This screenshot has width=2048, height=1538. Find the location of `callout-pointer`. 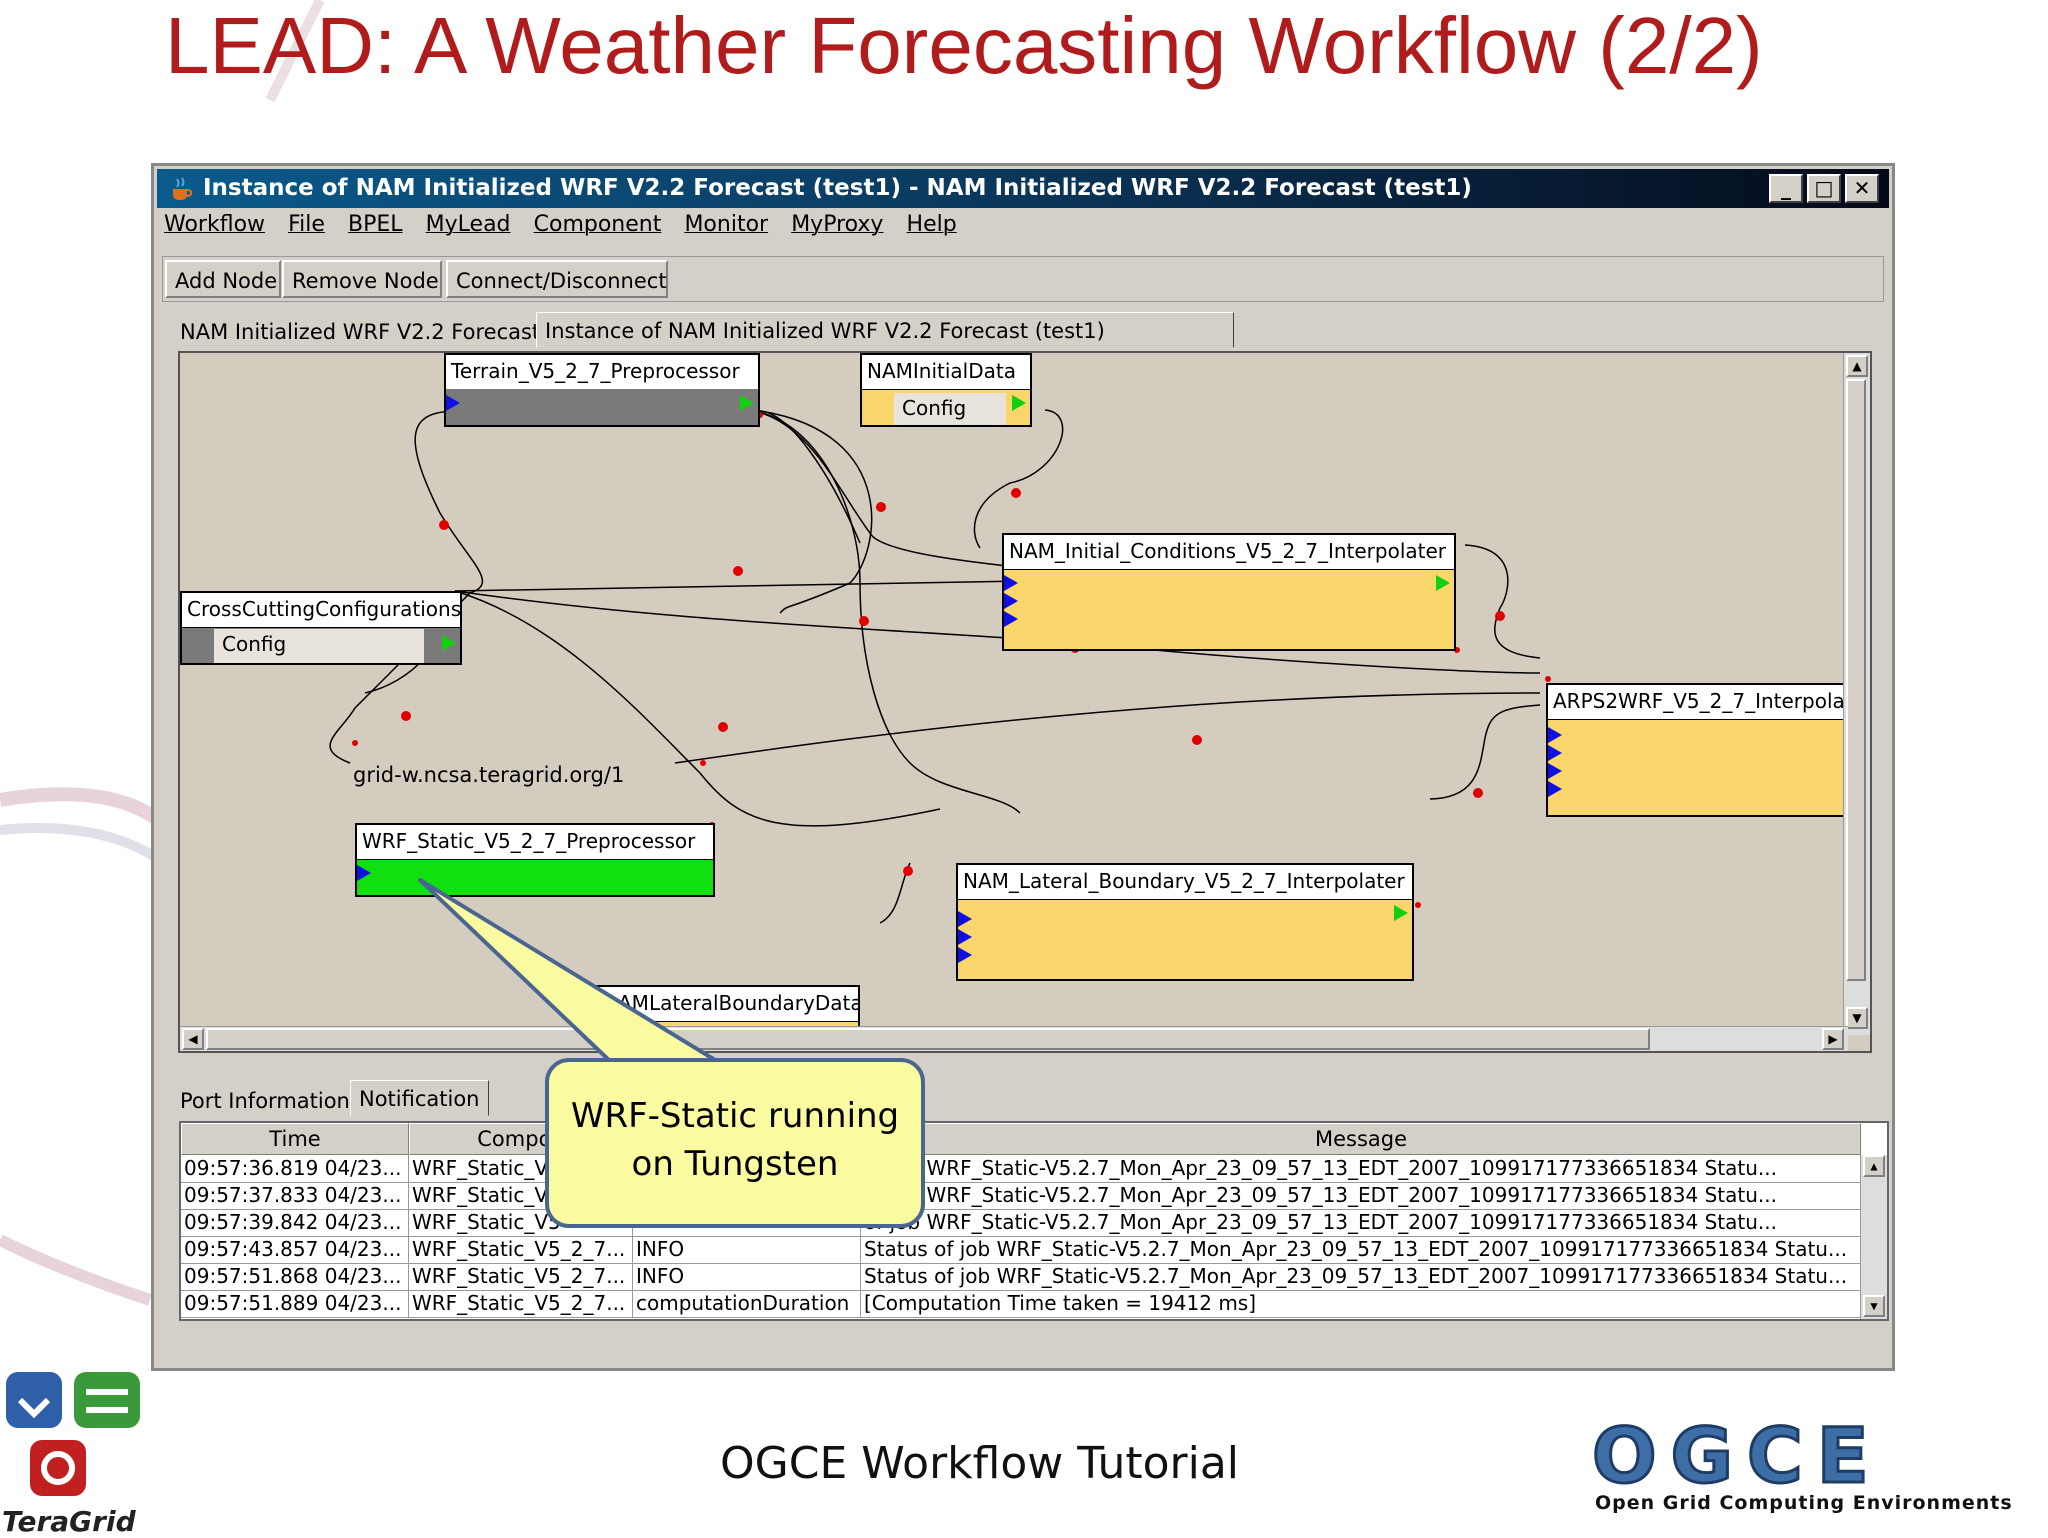

callout-pointer is located at coordinates (570, 974).